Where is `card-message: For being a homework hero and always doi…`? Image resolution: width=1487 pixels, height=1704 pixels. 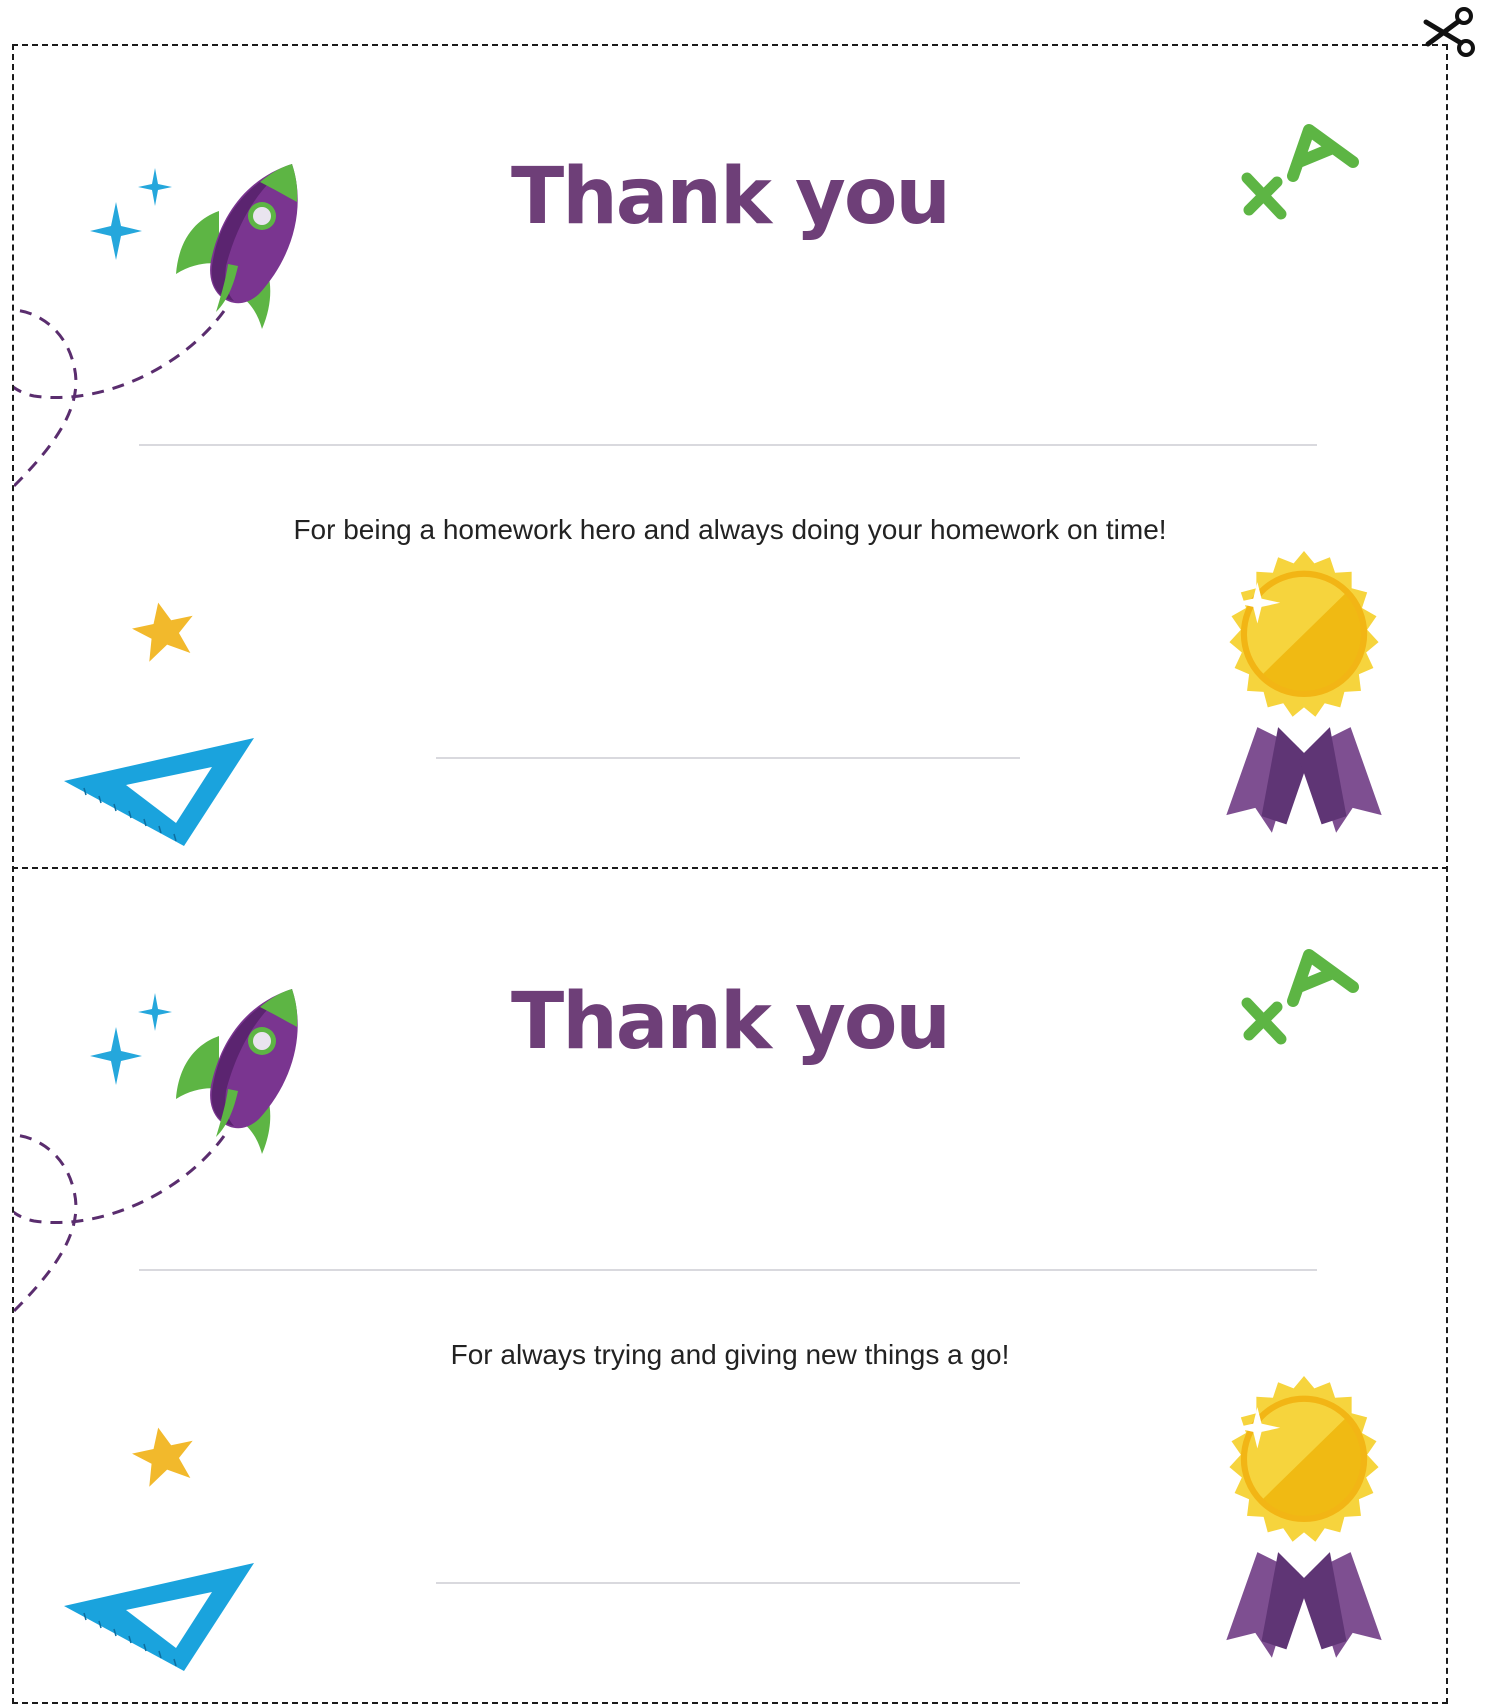
card-message: For being a homework hero and always doi… is located at coordinates (730, 529).